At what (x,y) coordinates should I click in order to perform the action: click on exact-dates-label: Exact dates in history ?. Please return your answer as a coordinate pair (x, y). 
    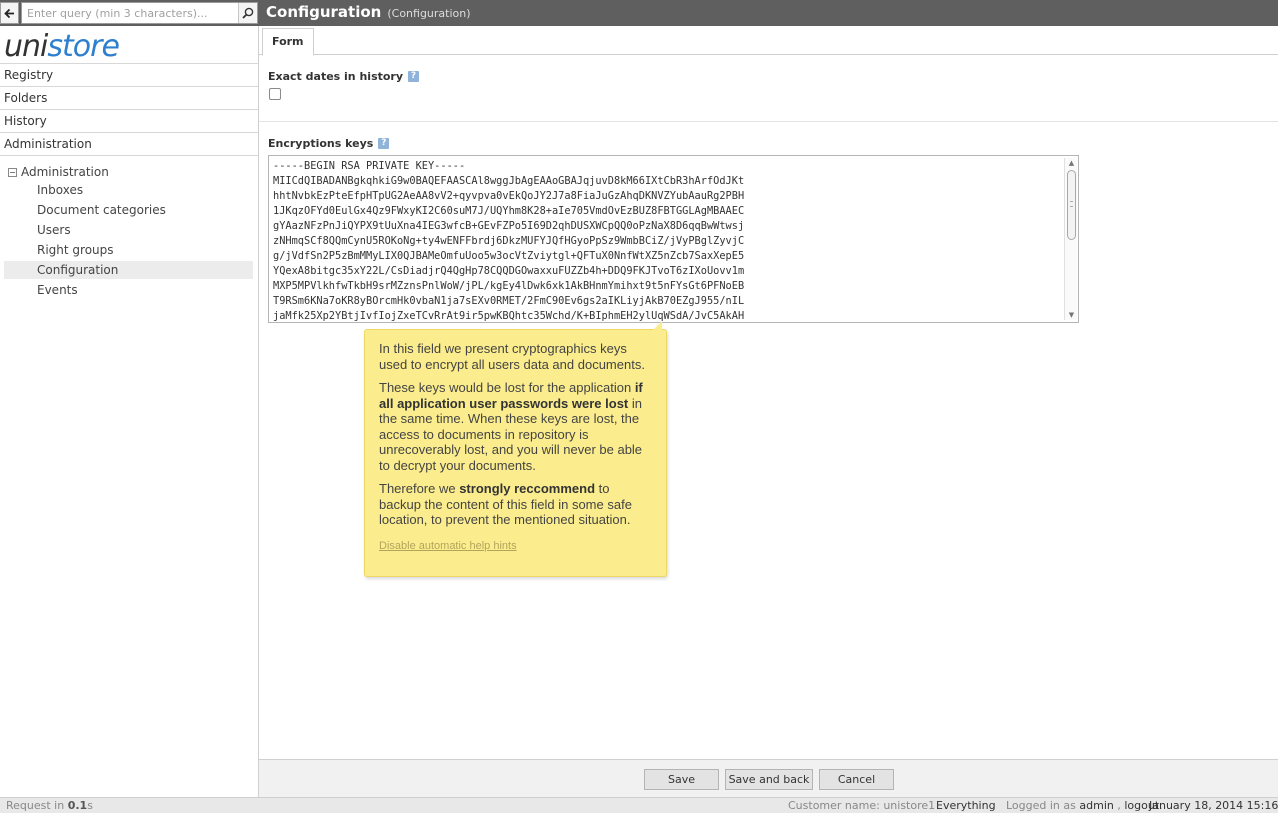
    Looking at the image, I should click on (344, 76).